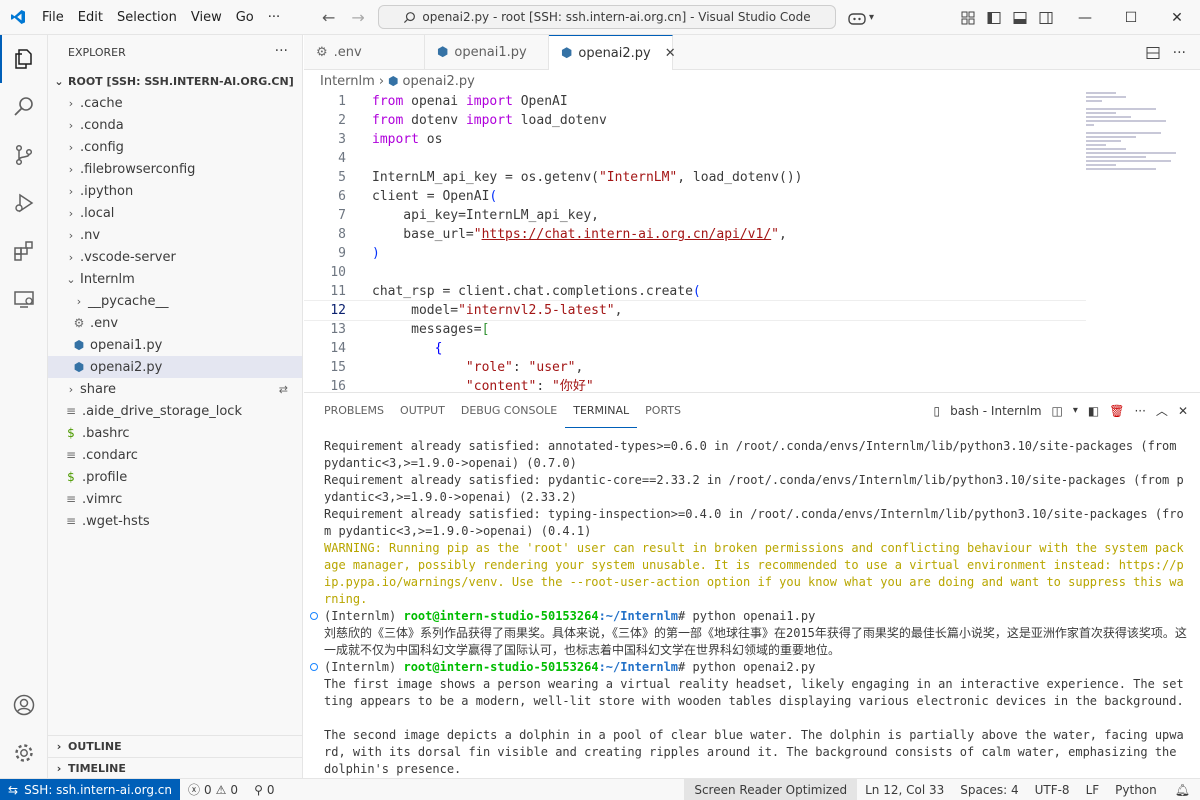  I want to click on tree-item: $ .bashrc, so click(175, 433).